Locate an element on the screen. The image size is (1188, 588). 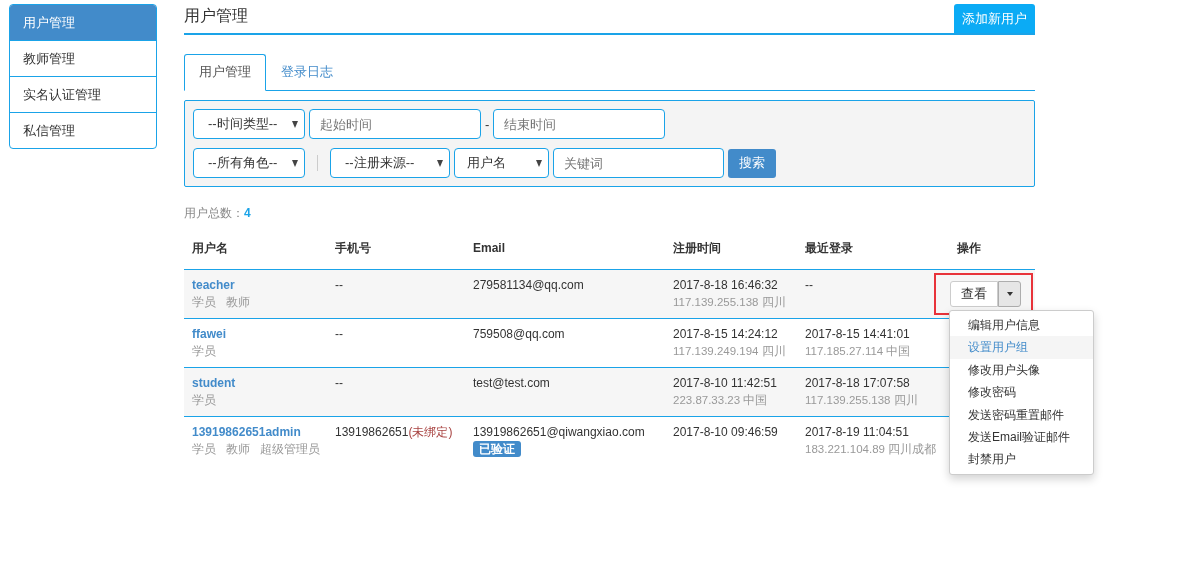
register-ip: 117.139.249.194 四川 is located at coordinates (730, 351).